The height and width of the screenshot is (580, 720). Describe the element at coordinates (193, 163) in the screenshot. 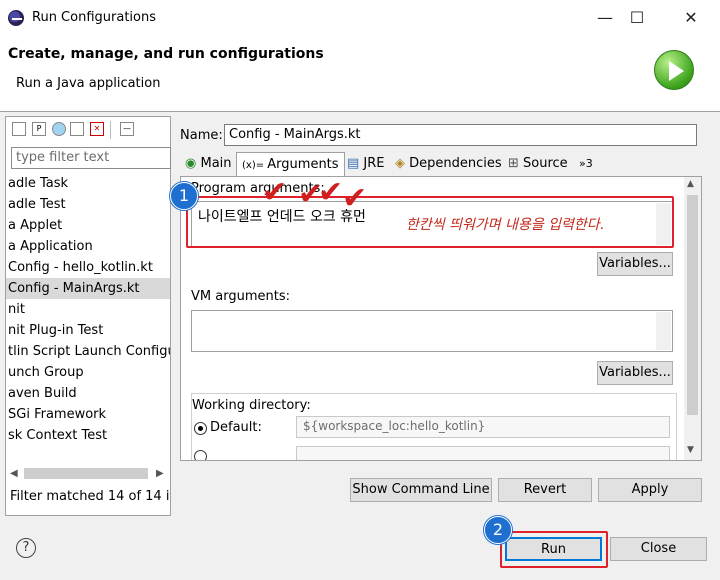

I see `main-tab-icon: ◉` at that location.